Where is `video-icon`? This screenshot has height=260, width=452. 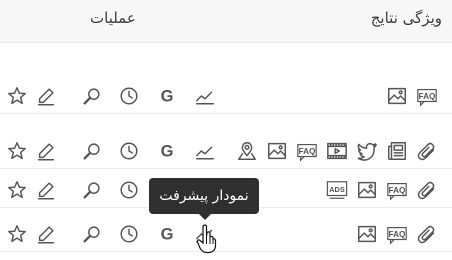
video-icon is located at coordinates (337, 151).